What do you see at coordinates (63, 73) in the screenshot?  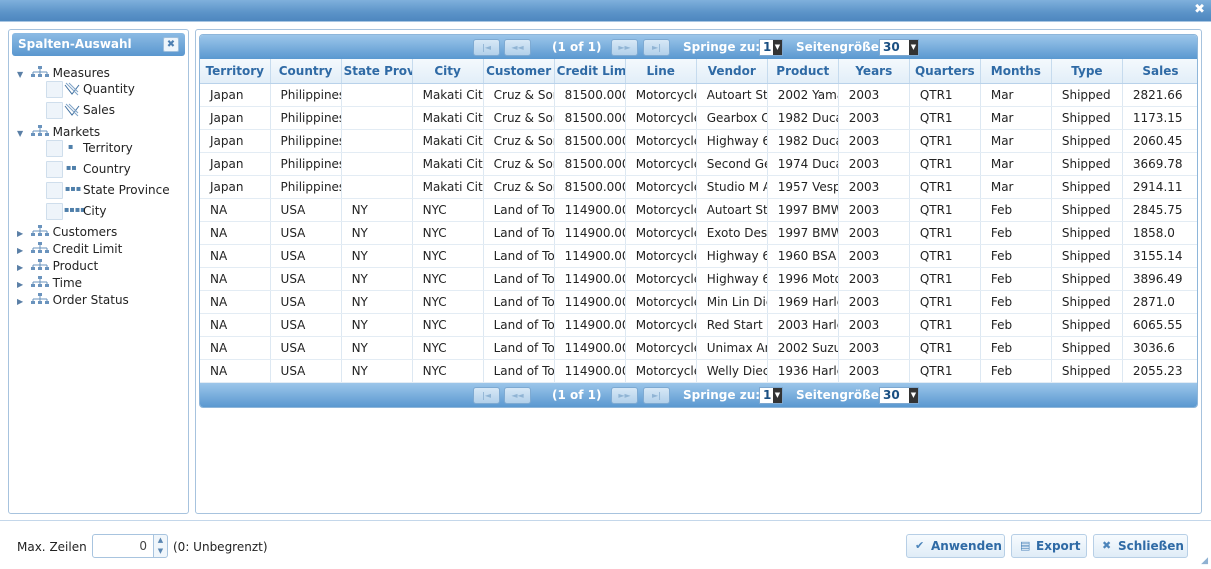 I see `tree-node-measures: ▼ Measures` at bounding box center [63, 73].